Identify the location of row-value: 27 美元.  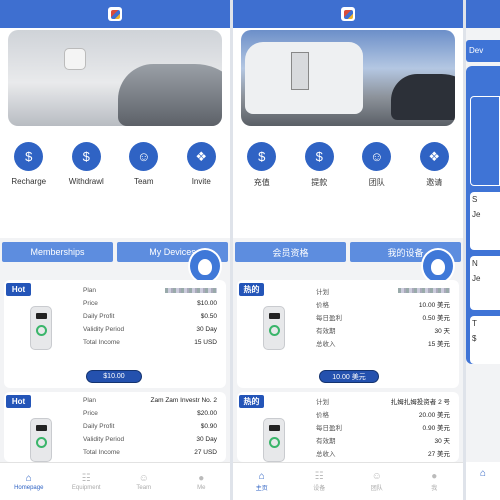
(438, 454).